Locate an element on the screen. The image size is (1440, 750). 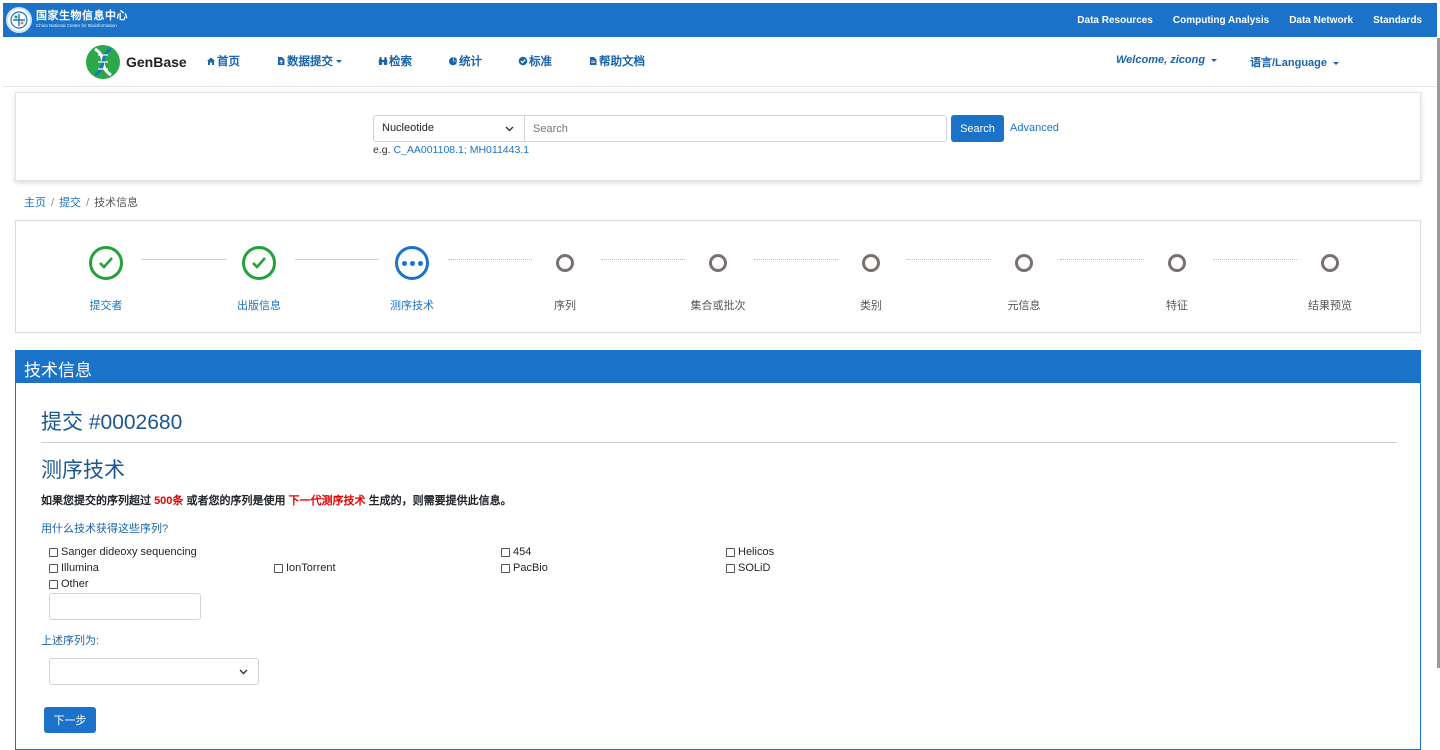
checkbox-iontorrent: IonTorrent is located at coordinates (305, 568).